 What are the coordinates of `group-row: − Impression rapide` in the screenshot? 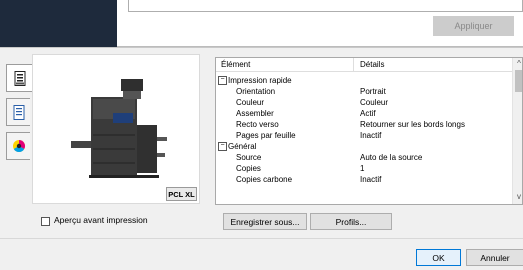 It's located at (364, 80).